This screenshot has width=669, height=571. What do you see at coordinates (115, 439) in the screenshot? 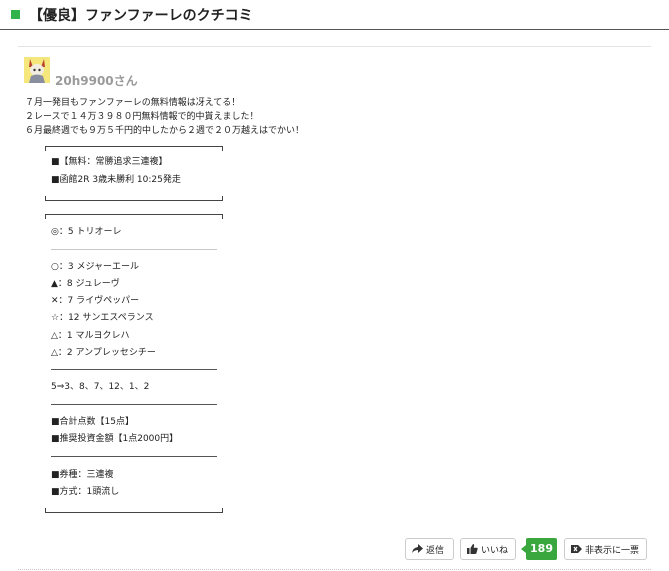
I see `recommended-stake: ■推奨投資金額【1点2000円】` at bounding box center [115, 439].